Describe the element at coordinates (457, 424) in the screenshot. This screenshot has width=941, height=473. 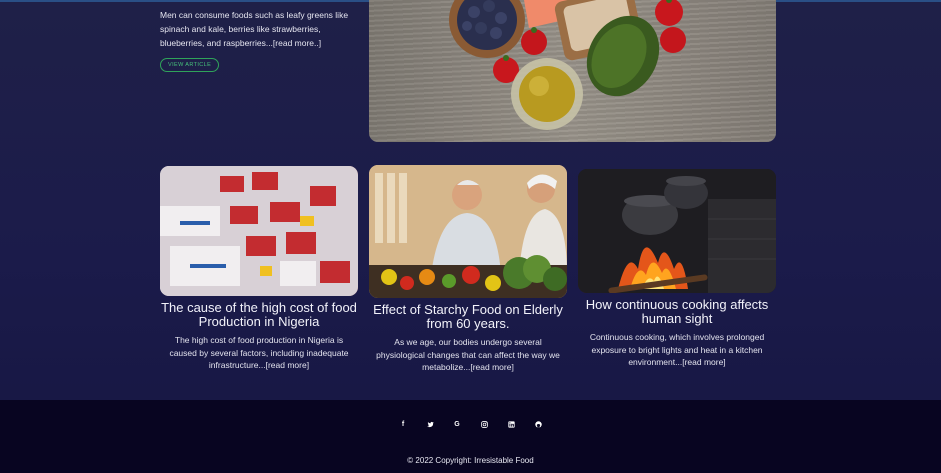
I see `google-icon: G` at that location.